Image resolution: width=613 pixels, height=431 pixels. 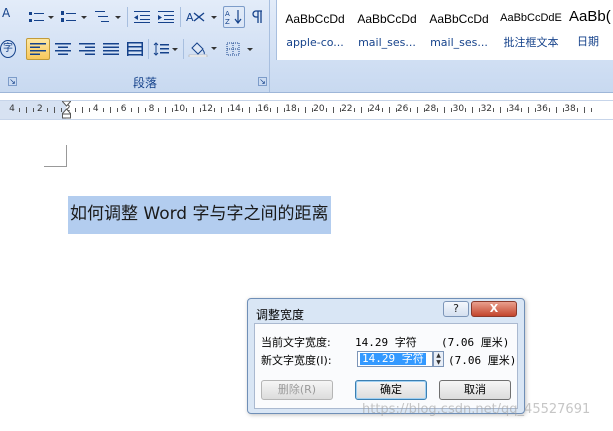 I want to click on asian-layout-icon: A, so click(x=201, y=17).